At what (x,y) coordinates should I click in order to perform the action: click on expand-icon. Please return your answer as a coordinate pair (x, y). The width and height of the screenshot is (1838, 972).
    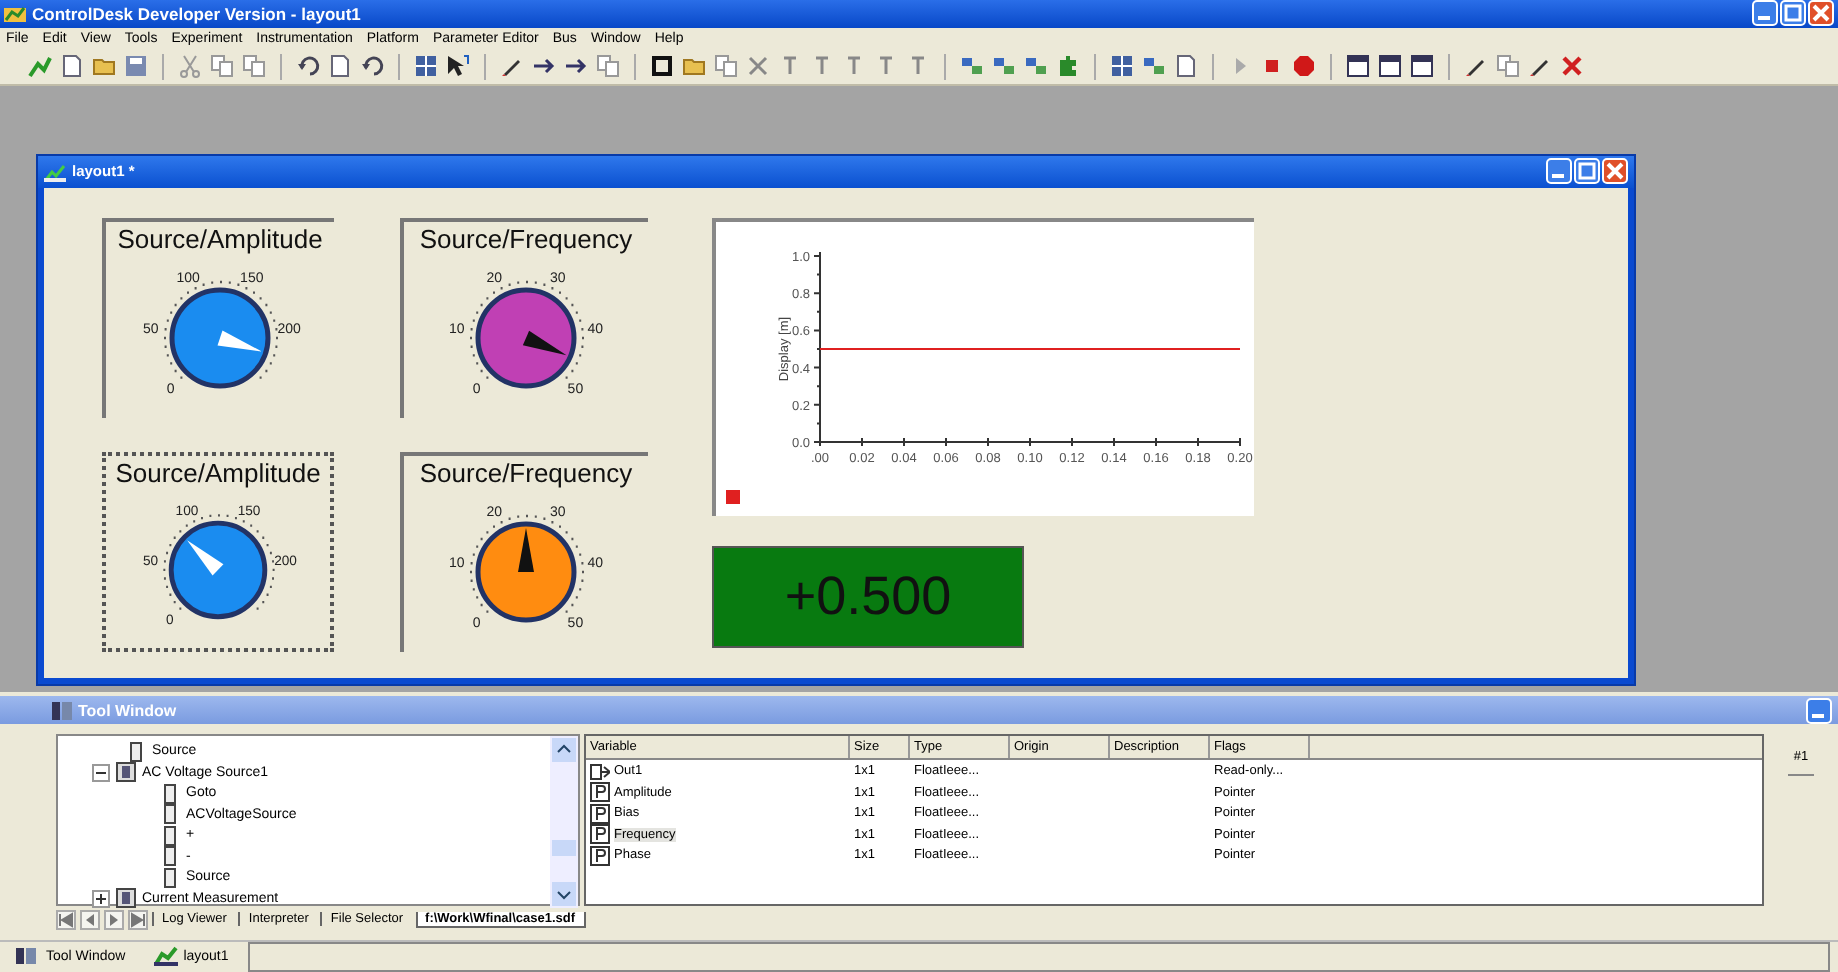
    Looking at the image, I should click on (101, 898).